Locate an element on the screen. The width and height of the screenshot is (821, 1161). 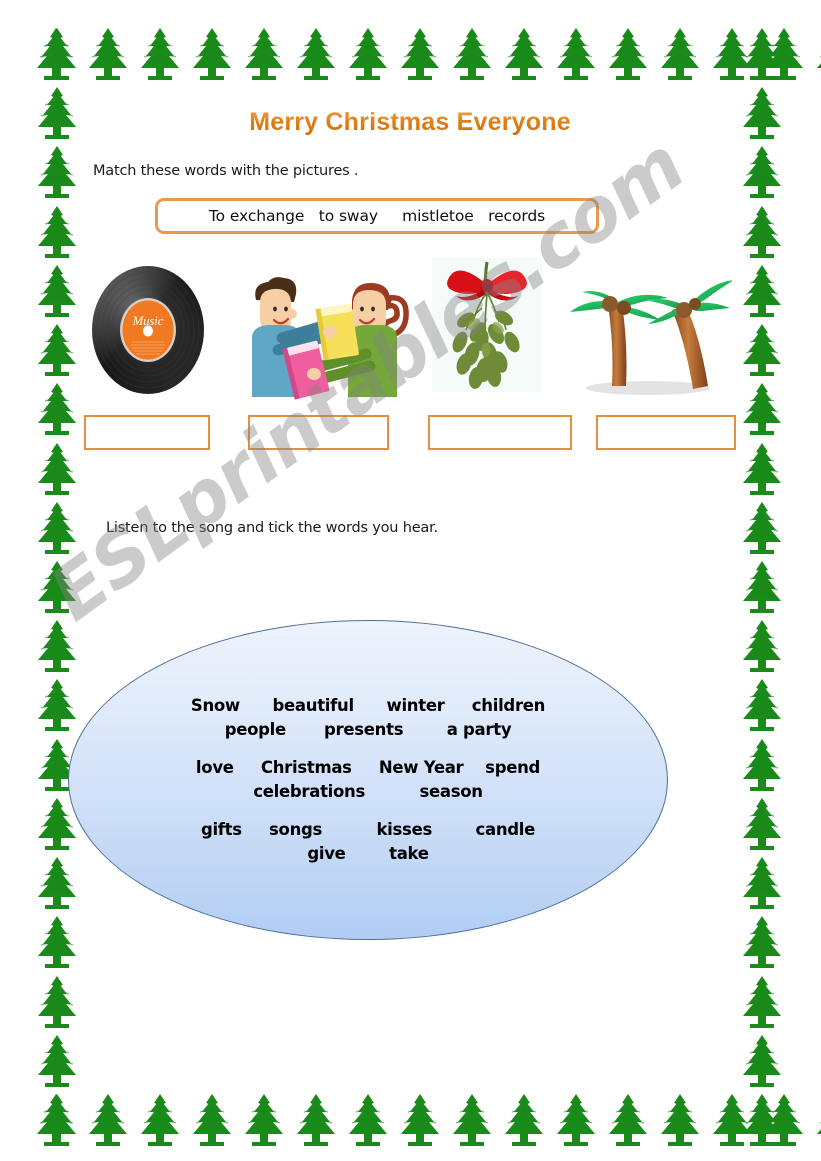
word-group-3: gifts songs kisses candle give take is located at coordinates (368, 842).